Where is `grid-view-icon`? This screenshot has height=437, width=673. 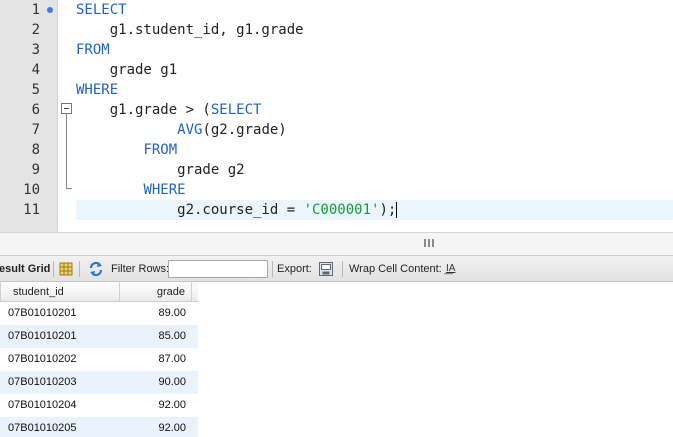
grid-view-icon is located at coordinates (66, 269).